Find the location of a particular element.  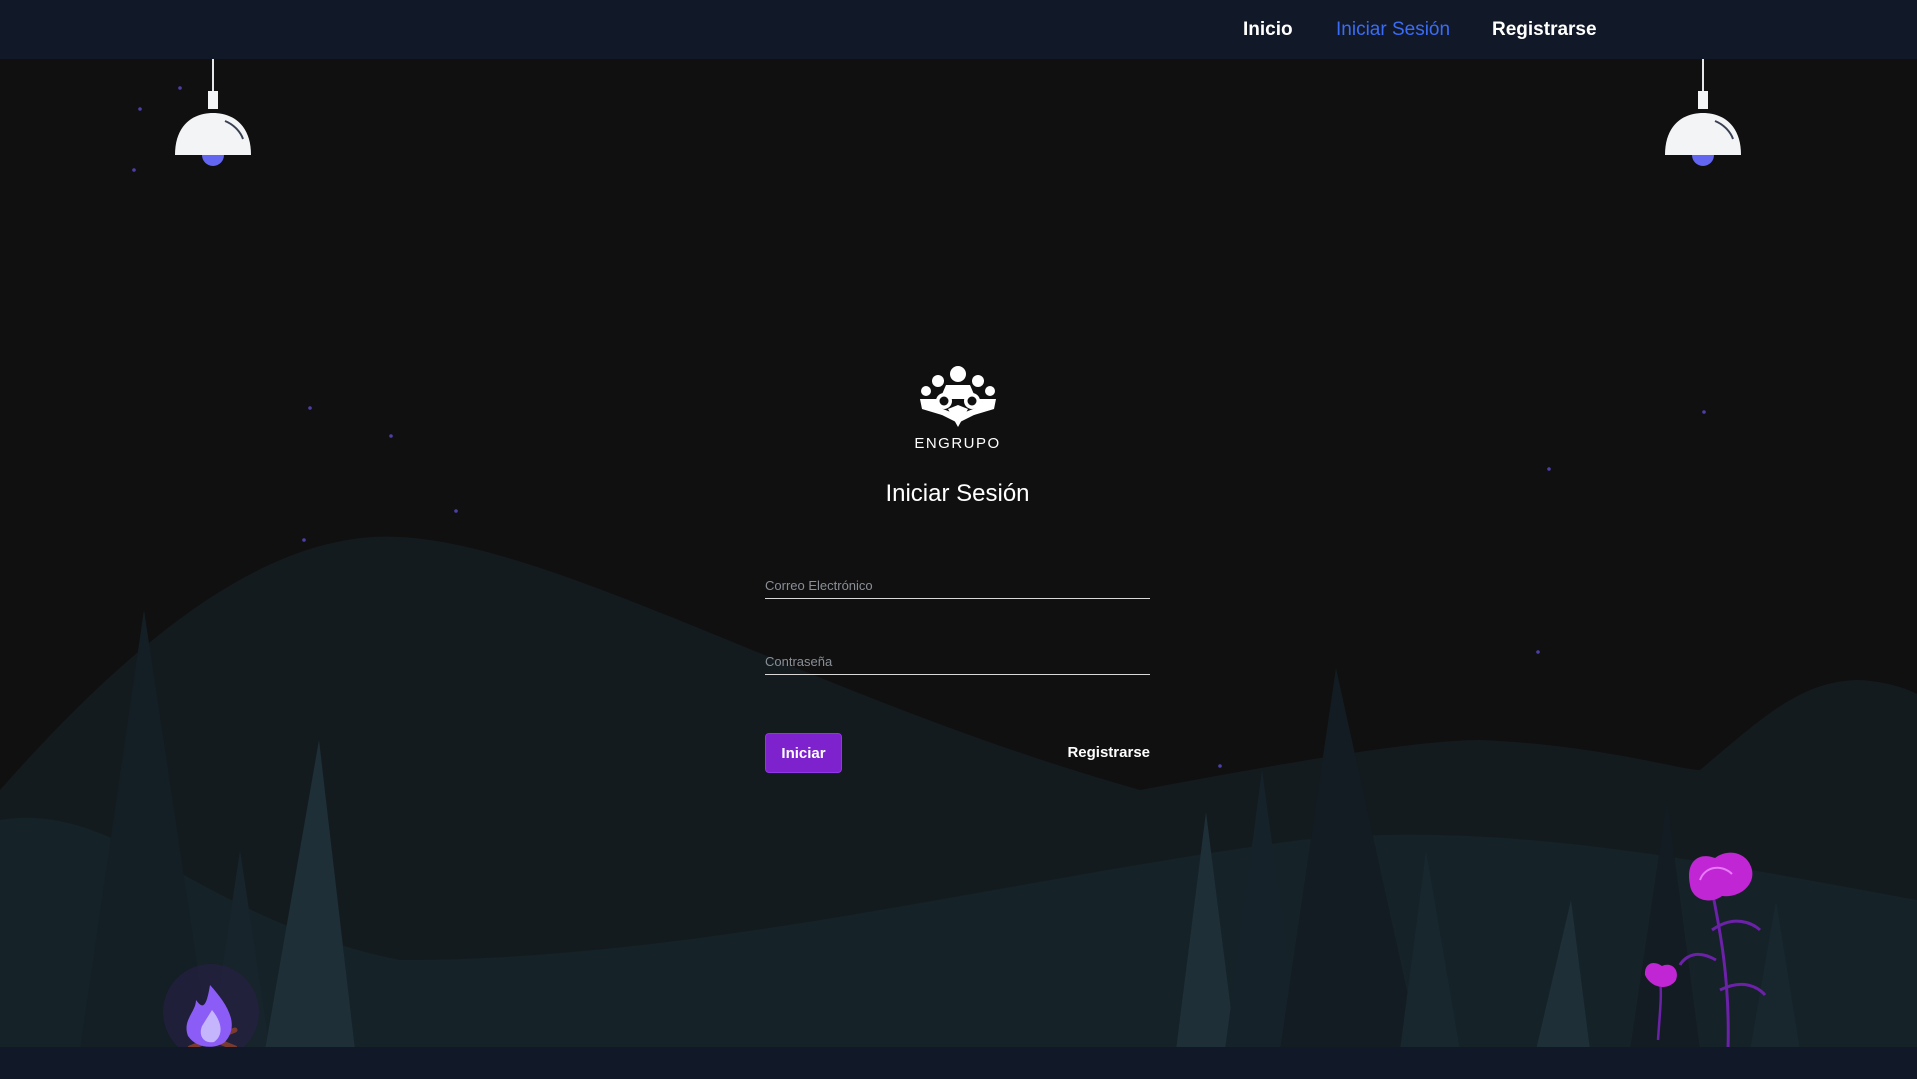

brand-name: ENGRUPO is located at coordinates (957, 443).